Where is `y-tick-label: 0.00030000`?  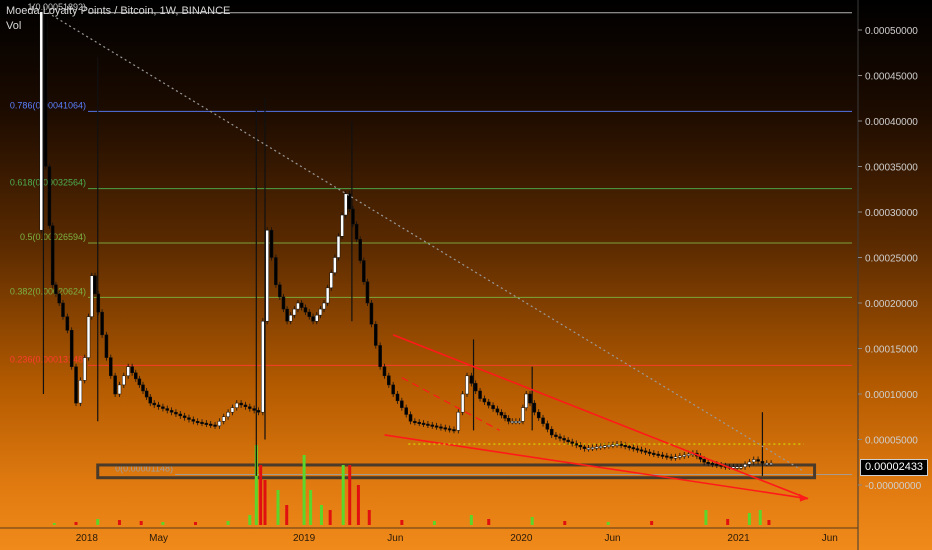 y-tick-label: 0.00030000 is located at coordinates (891, 213).